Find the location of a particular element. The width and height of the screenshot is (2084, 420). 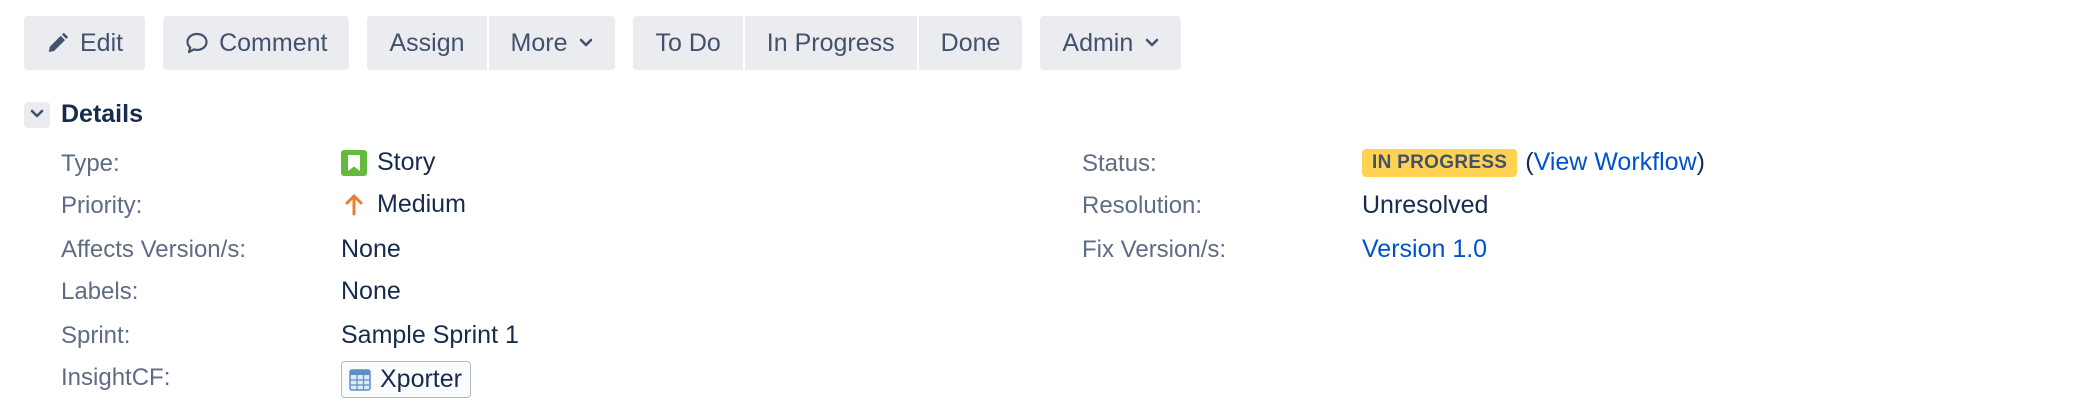

pencil-icon is located at coordinates (58, 43).